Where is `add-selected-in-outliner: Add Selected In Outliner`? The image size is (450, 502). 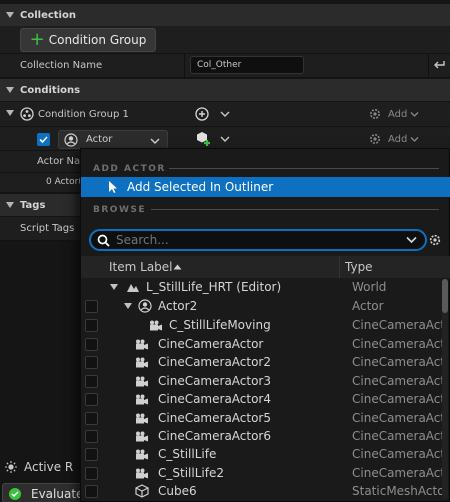 add-selected-in-outliner: Add Selected In Outliner is located at coordinates (265, 187).